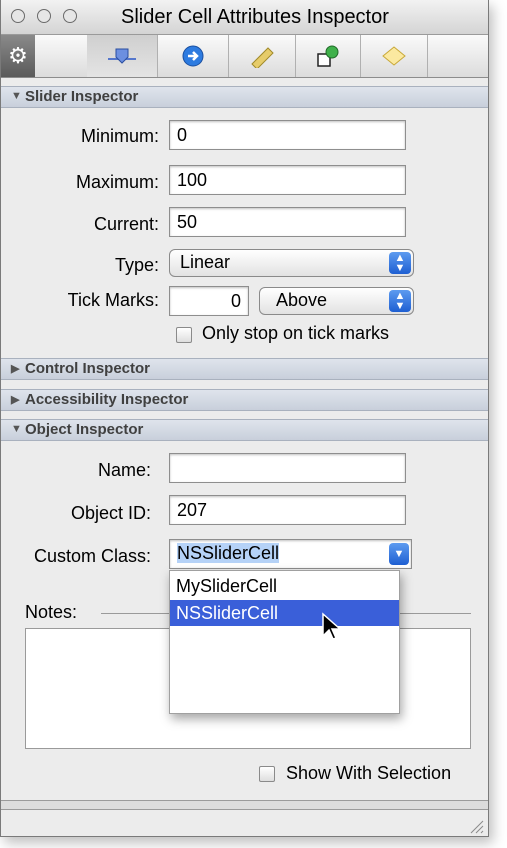 The height and width of the screenshot is (848, 507). I want to click on zoom-button, so click(70, 16).